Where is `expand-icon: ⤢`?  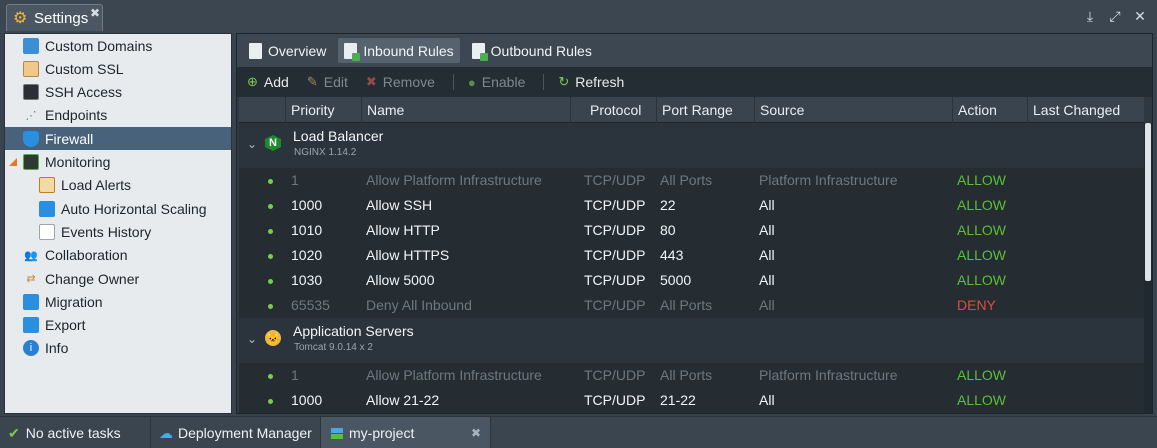 expand-icon: ⤢ is located at coordinates (1115, 16).